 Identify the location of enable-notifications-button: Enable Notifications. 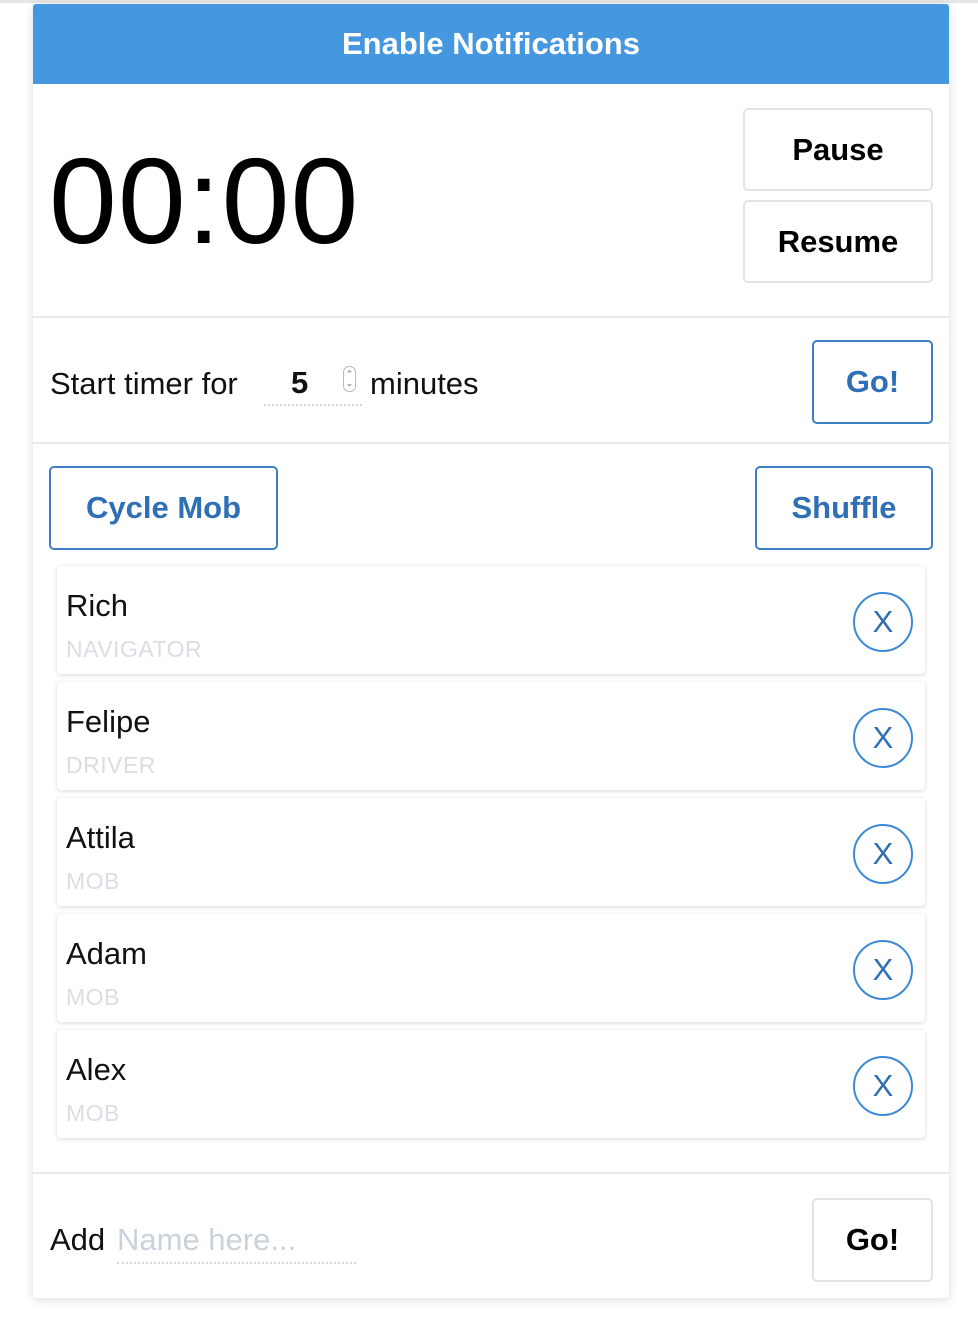
(491, 44).